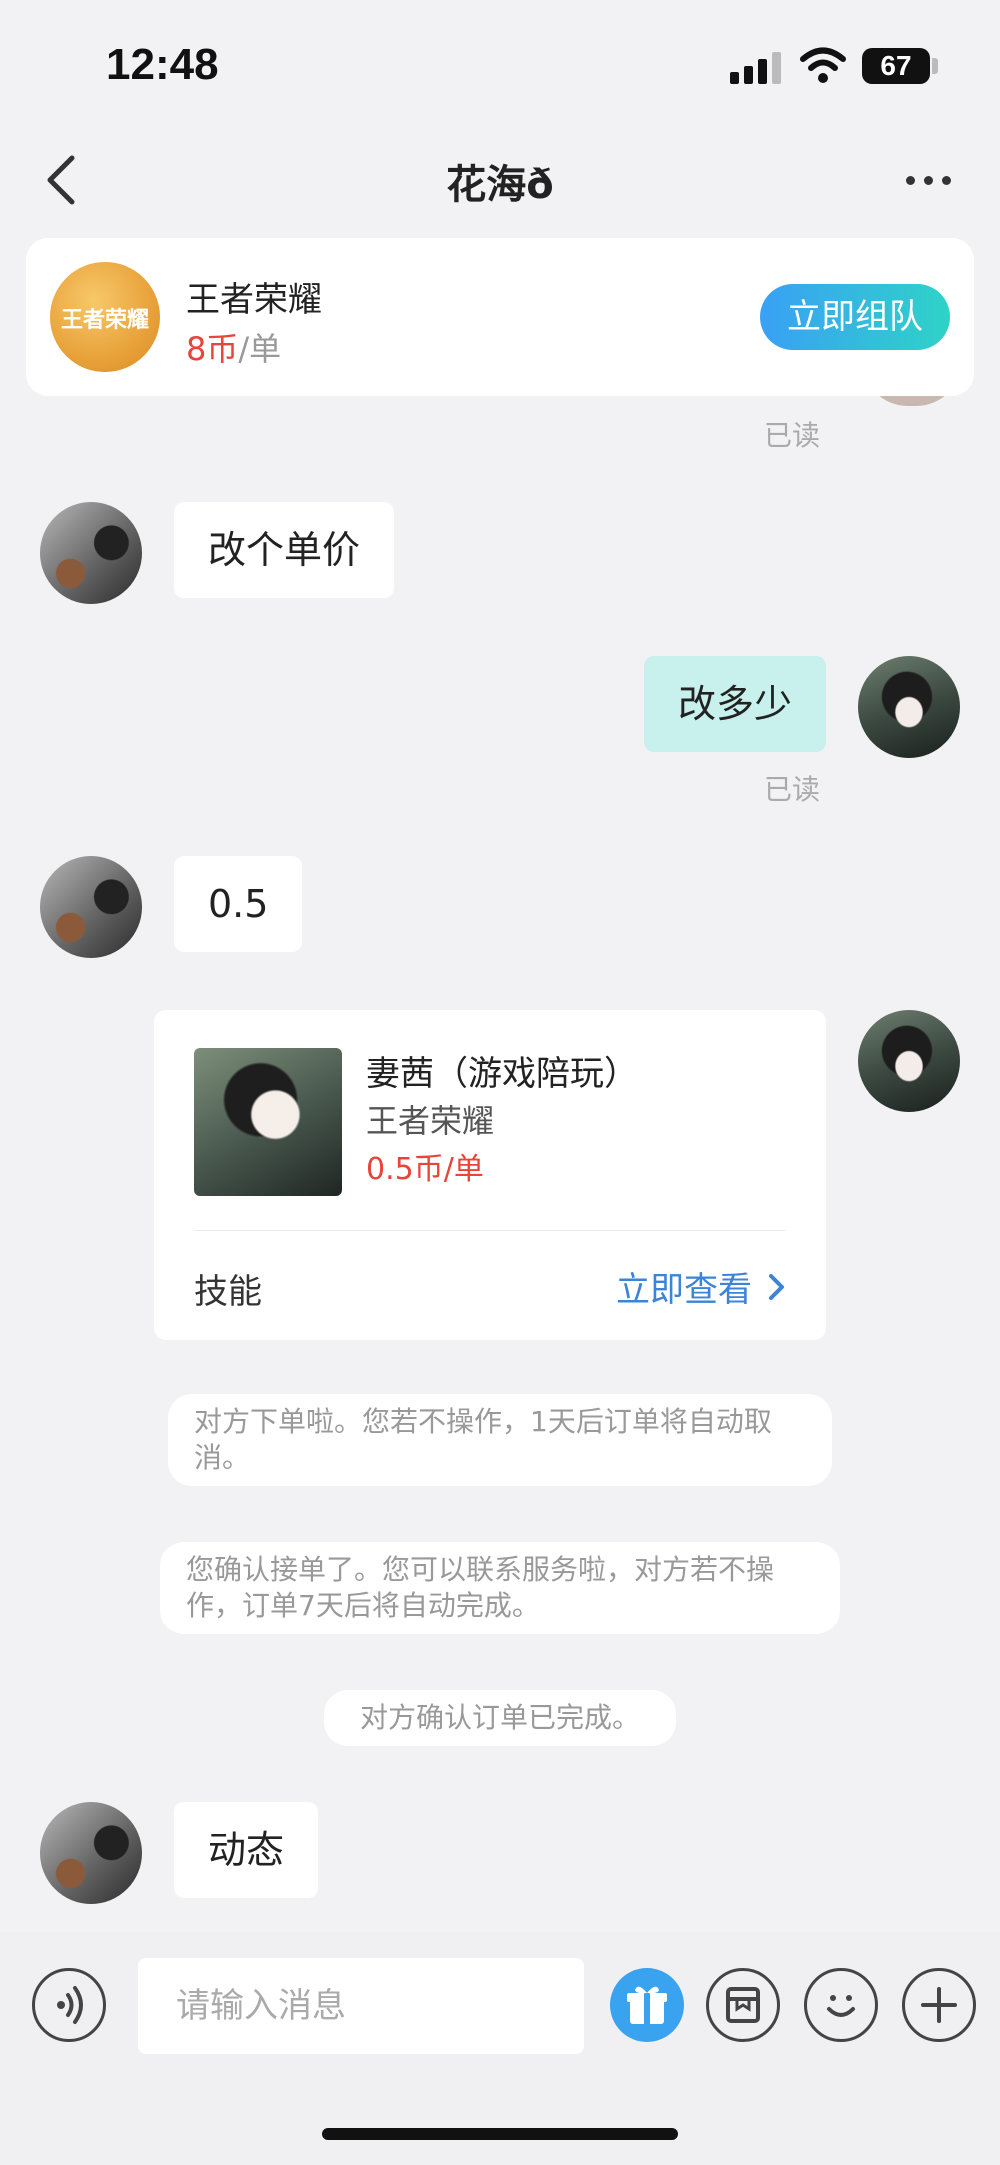  I want to click on divider, so click(490, 1230).